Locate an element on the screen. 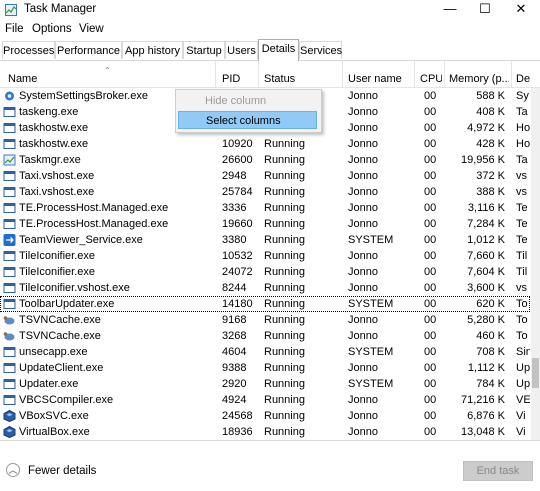 Image resolution: width=540 pixels, height=491 pixels. end-task-button: End task is located at coordinates (498, 471).